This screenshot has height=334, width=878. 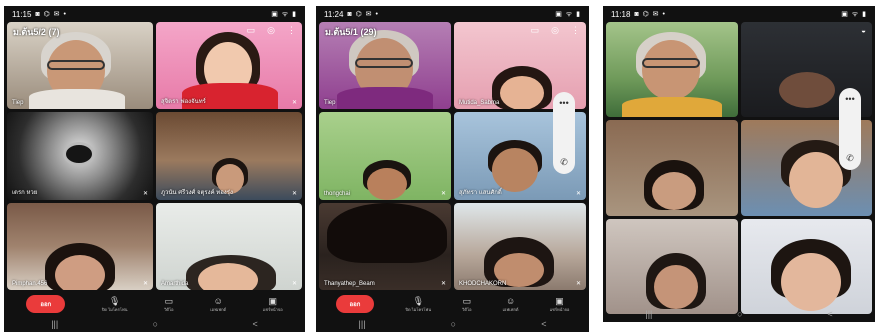 I want to click on participant-name: ภูวนัน ศรีวงศ์ จตุรงค์ ทองรุ่ง, so click(x=197, y=192).